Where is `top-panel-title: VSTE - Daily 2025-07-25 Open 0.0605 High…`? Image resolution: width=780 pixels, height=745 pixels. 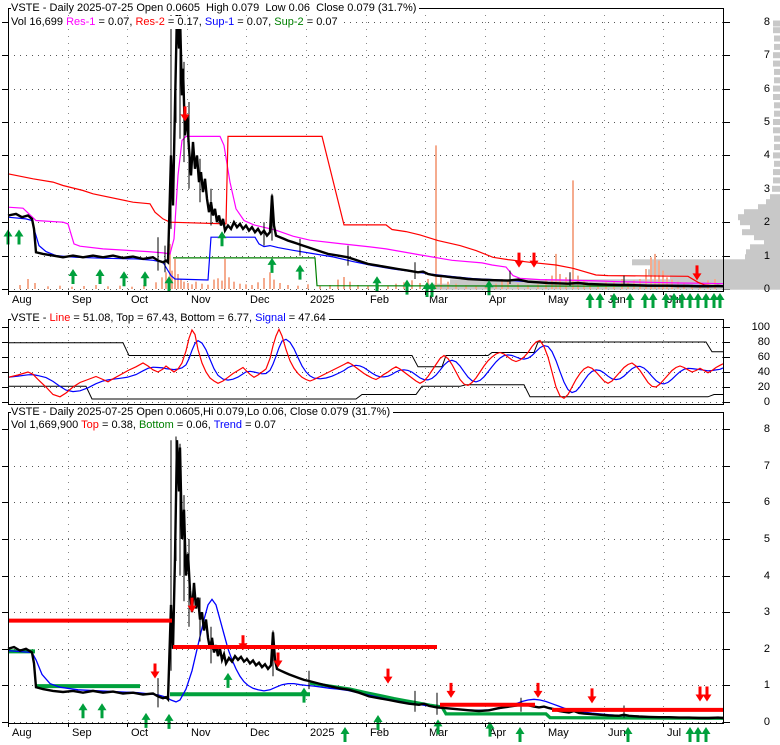
top-panel-title: VSTE - Daily 2025-07-25 Open 0.0605 High… is located at coordinates (215, 8).